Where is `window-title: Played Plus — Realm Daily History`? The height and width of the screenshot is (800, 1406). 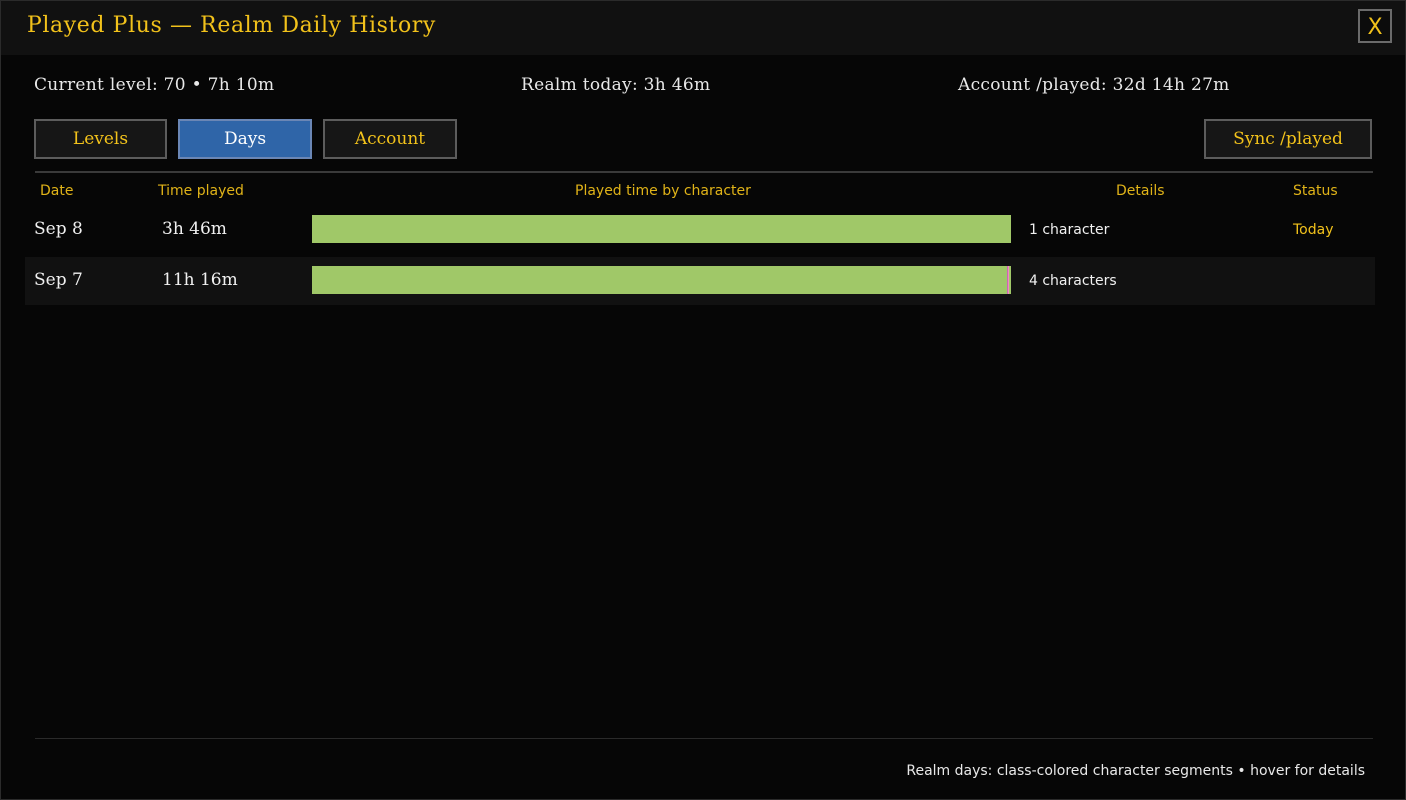
window-title: Played Plus — Realm Daily History is located at coordinates (231, 25).